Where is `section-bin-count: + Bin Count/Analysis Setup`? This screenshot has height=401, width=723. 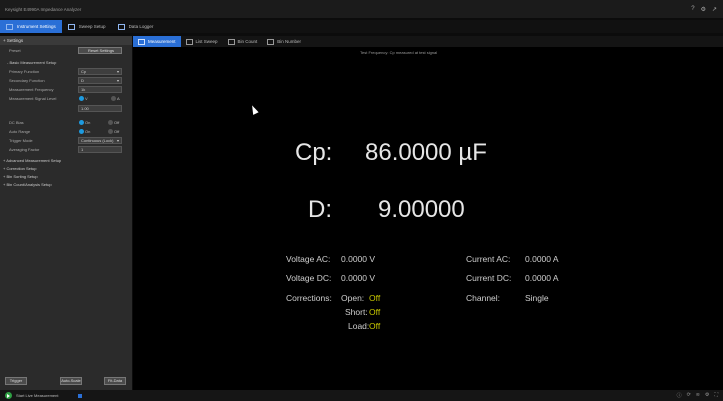
section-bin-count: + Bin Count/Analysis Setup is located at coordinates (66, 185).